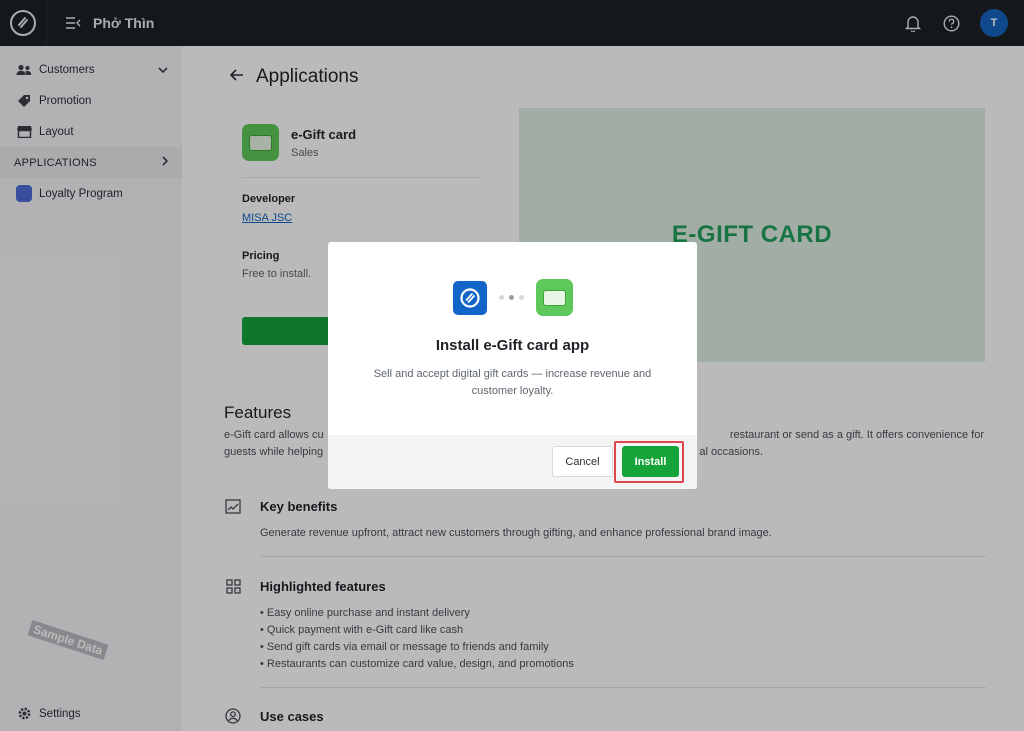  What do you see at coordinates (469, 297) in the screenshot?
I see `misa-app-icon` at bounding box center [469, 297].